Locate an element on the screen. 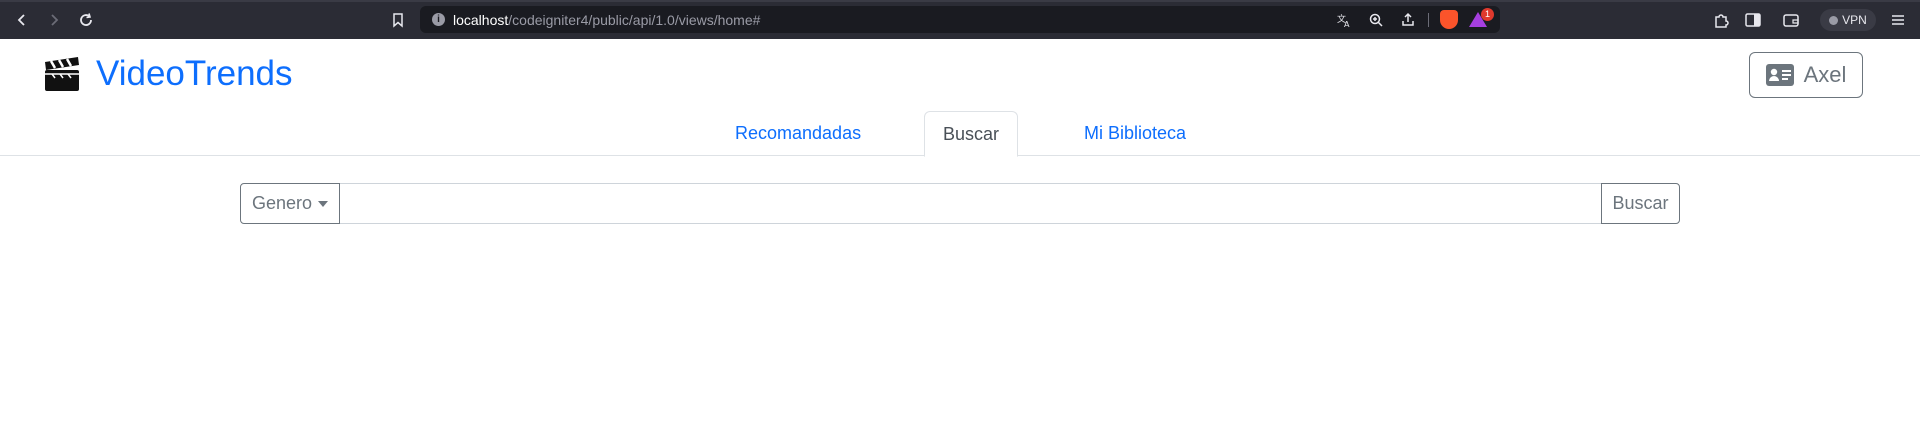  search-button: Buscar is located at coordinates (1640, 203).